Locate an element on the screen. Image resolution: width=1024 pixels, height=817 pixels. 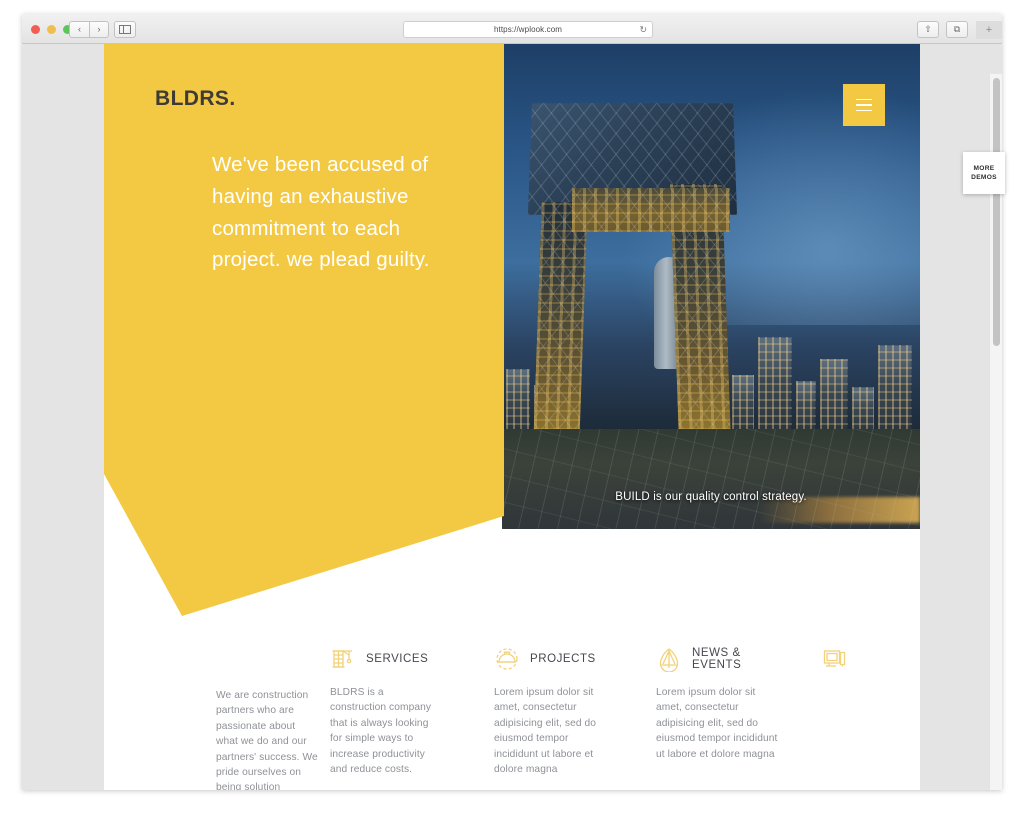
navigation-buttons: ‹ › is located at coordinates (89, 29).